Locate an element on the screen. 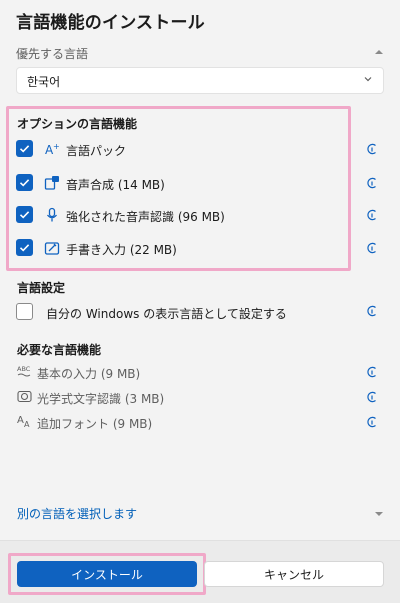 The width and height of the screenshot is (400, 603). scroll-down-icon is located at coordinates (379, 514).